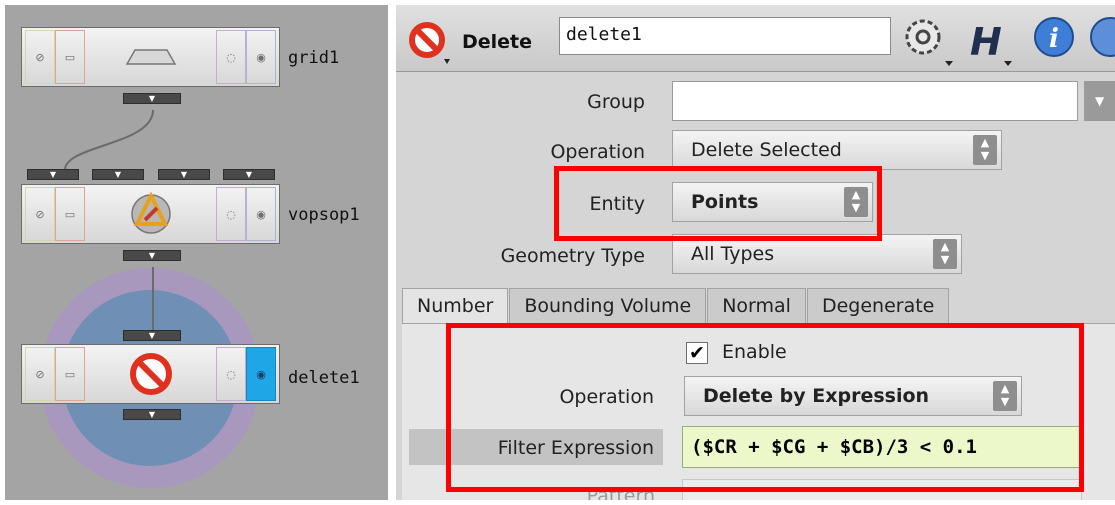  What do you see at coordinates (986, 42) in the screenshot?
I see `svg-text: H` at bounding box center [986, 42].